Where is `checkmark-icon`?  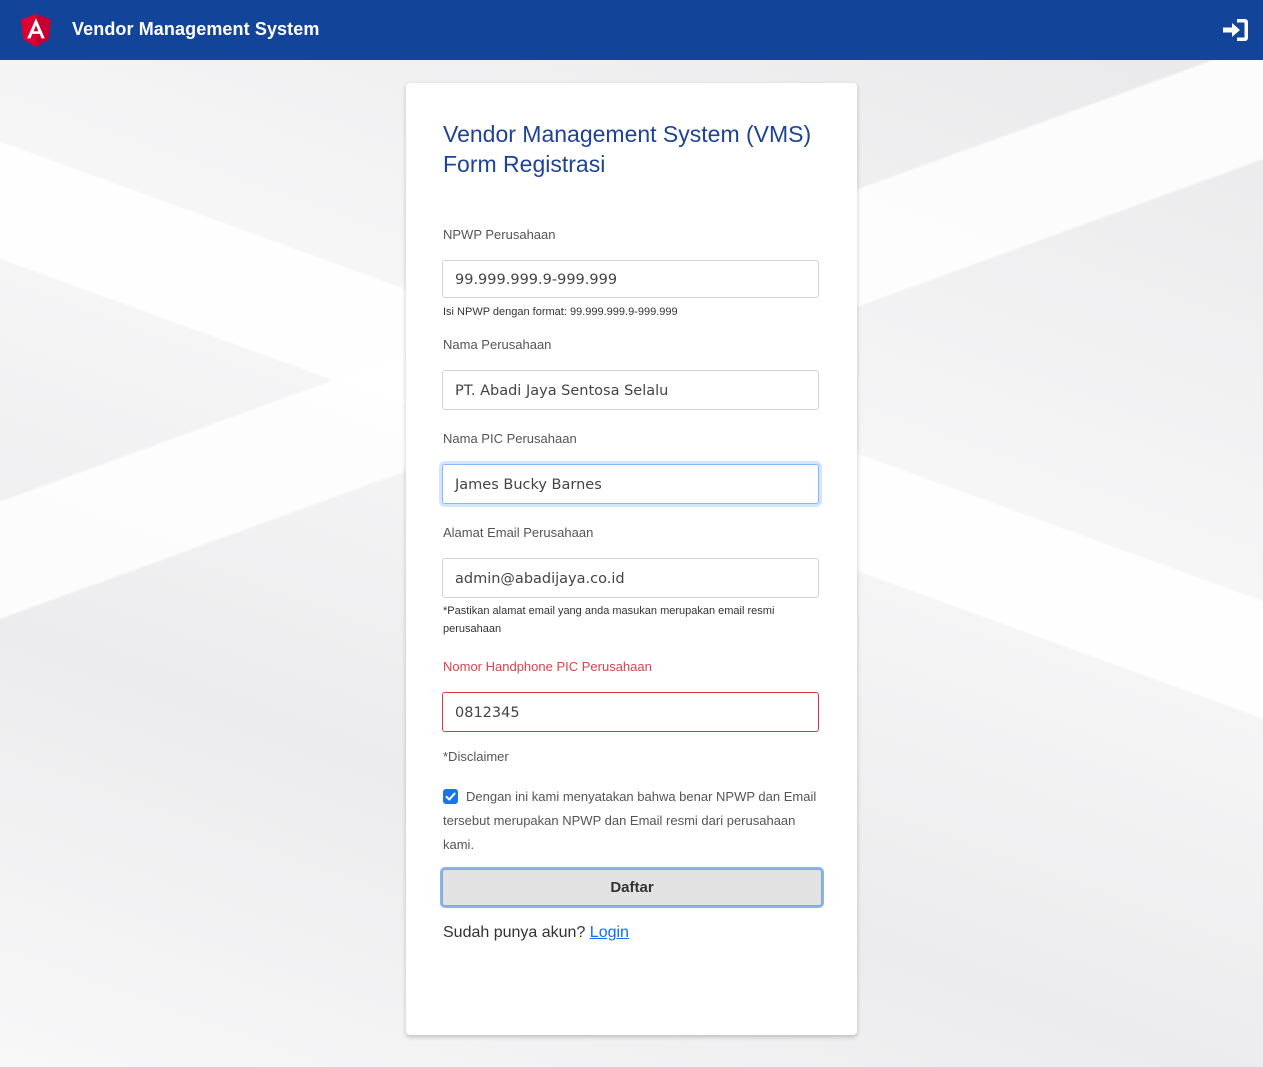
checkmark-icon is located at coordinates (450, 796).